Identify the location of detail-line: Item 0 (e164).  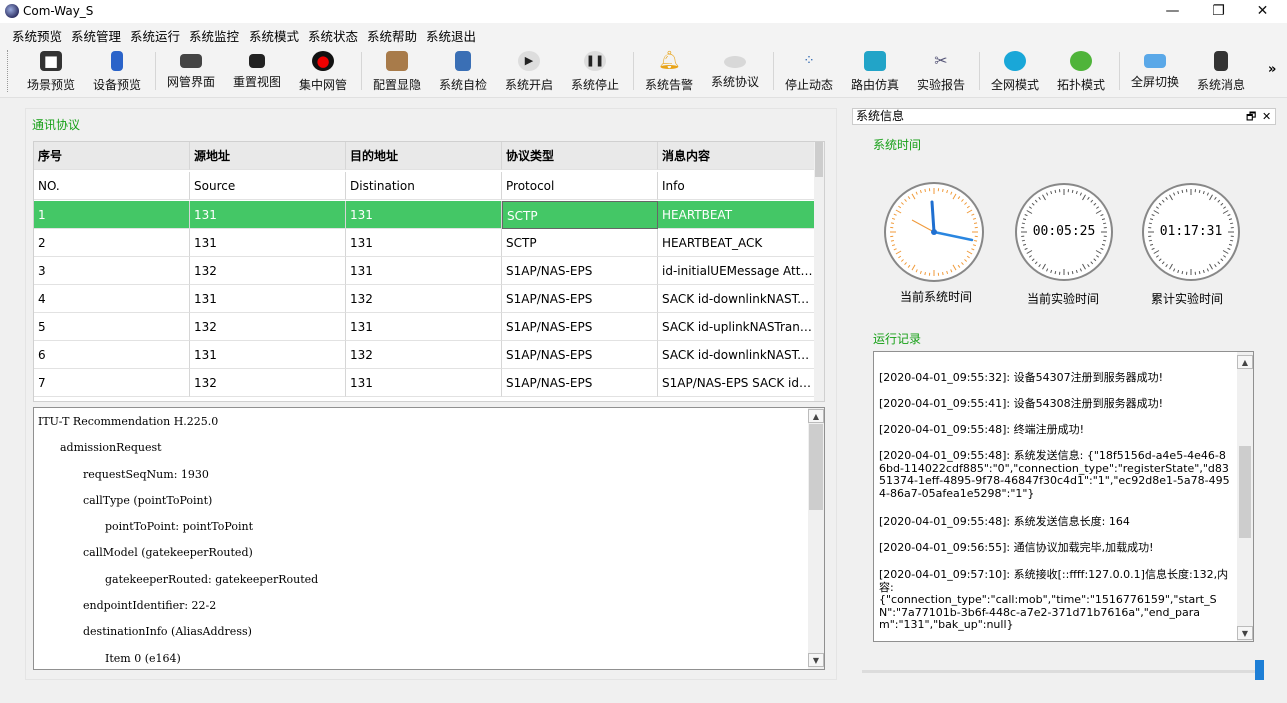
(143, 658).